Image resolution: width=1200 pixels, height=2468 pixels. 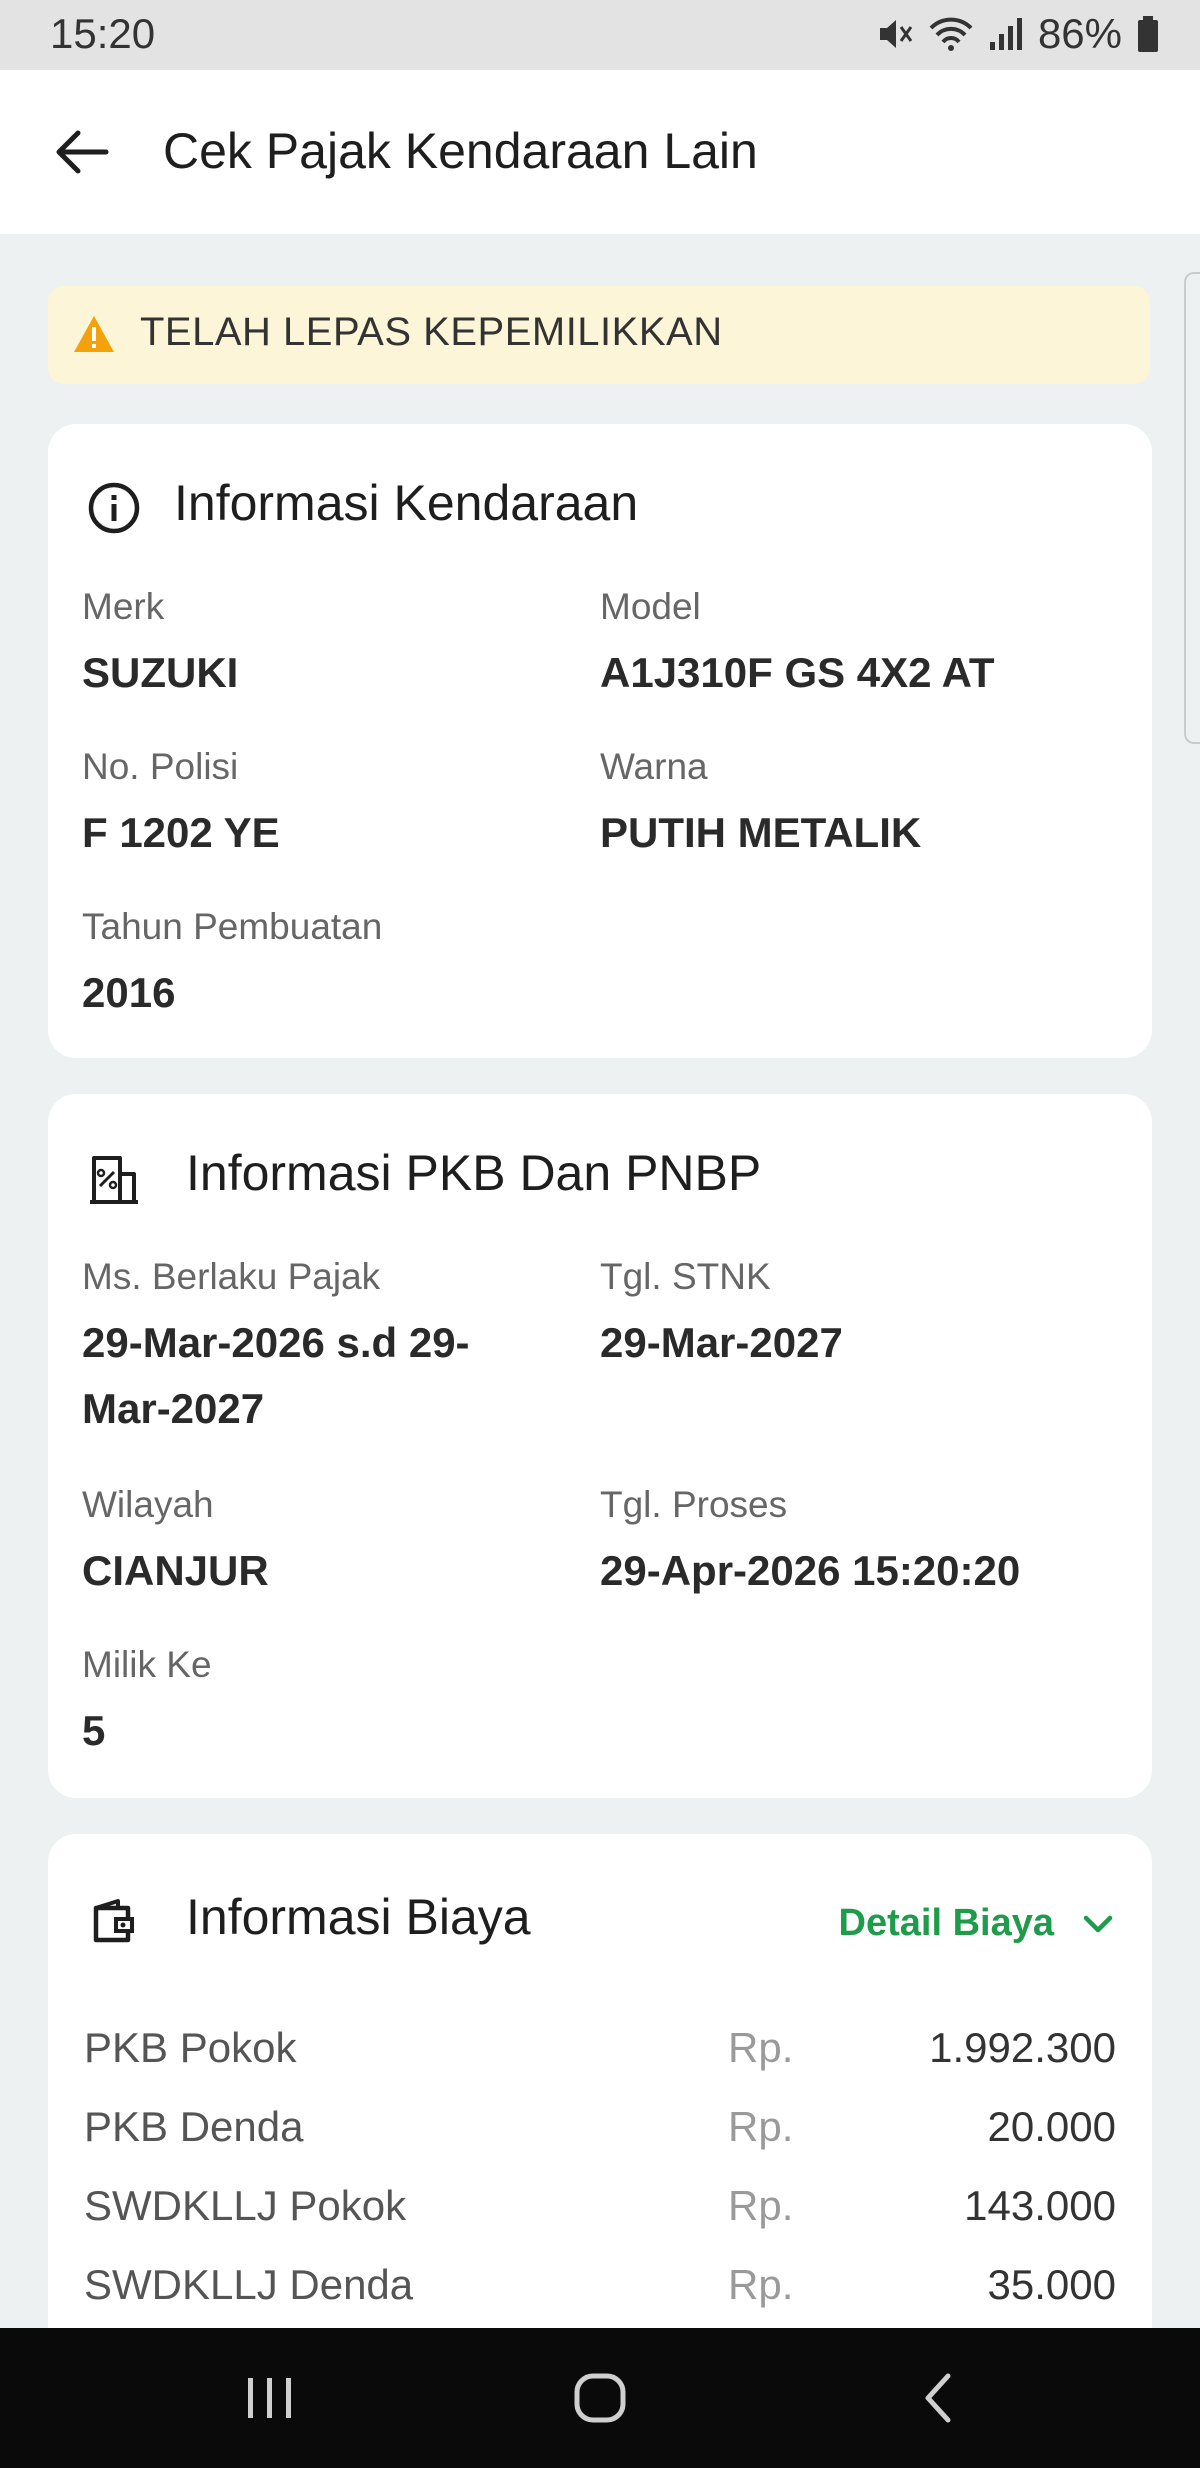 I want to click on back-nav-icon, so click(x=940, y=2398).